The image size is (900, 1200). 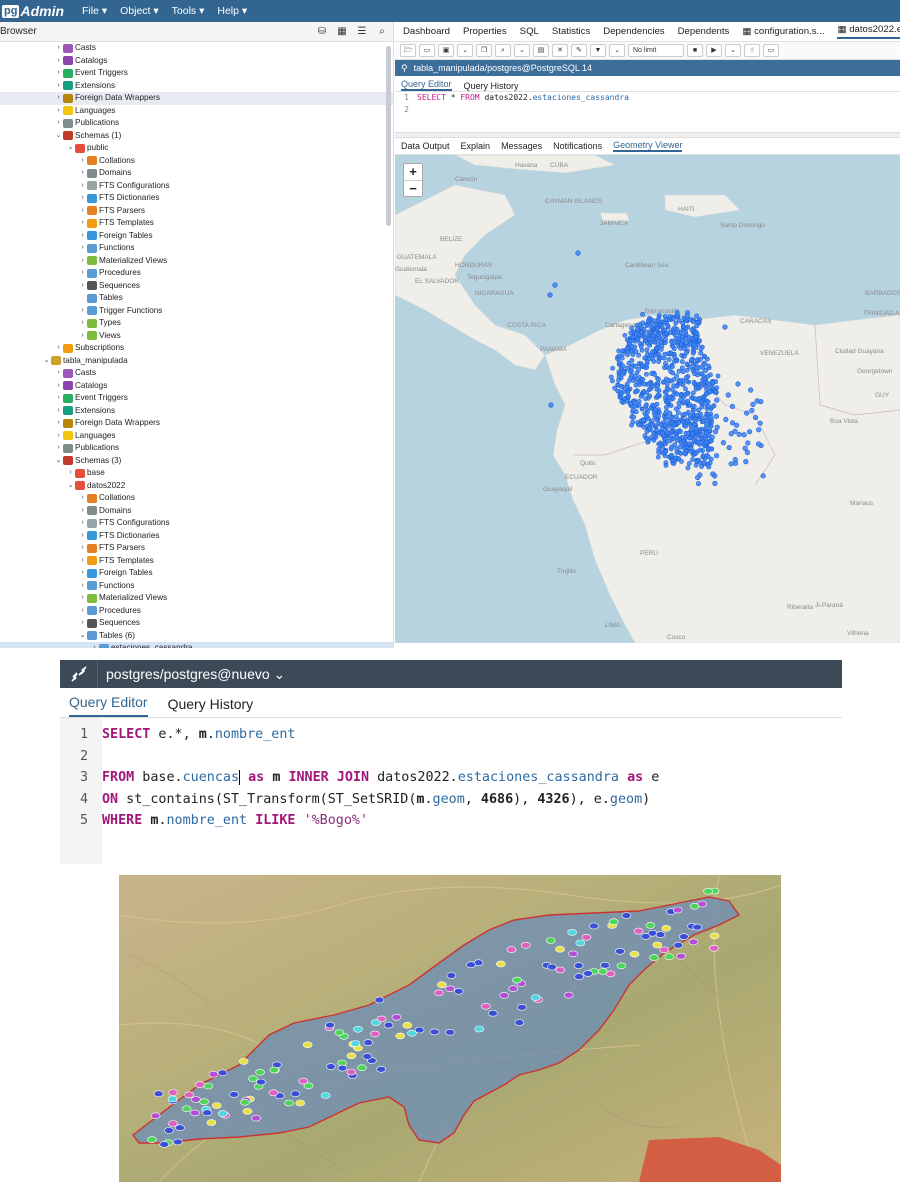 What do you see at coordinates (139, 11) in the screenshot?
I see `menu-item-1: Object ▾` at bounding box center [139, 11].